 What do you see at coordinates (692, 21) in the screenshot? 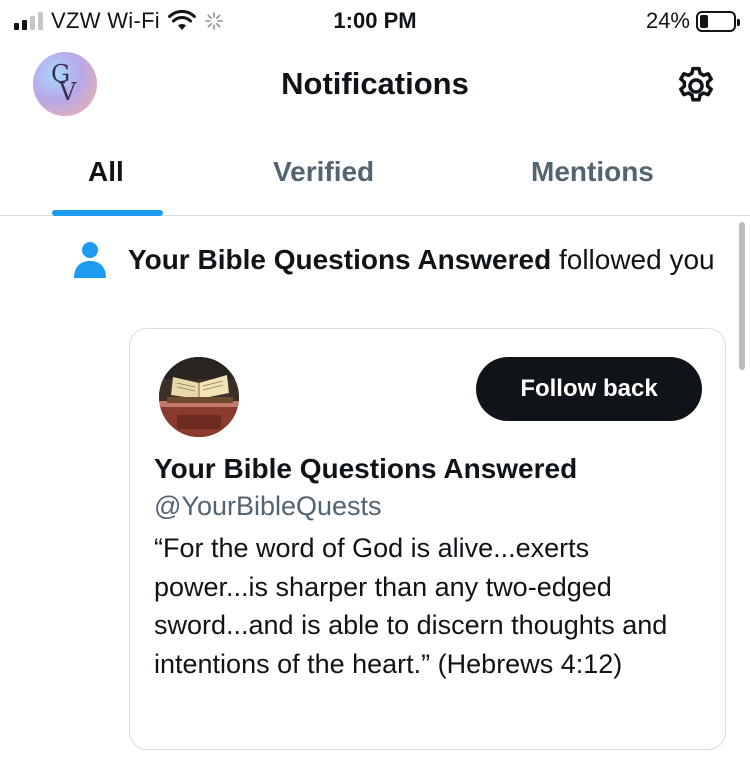
I see `status-right: 24%` at bounding box center [692, 21].